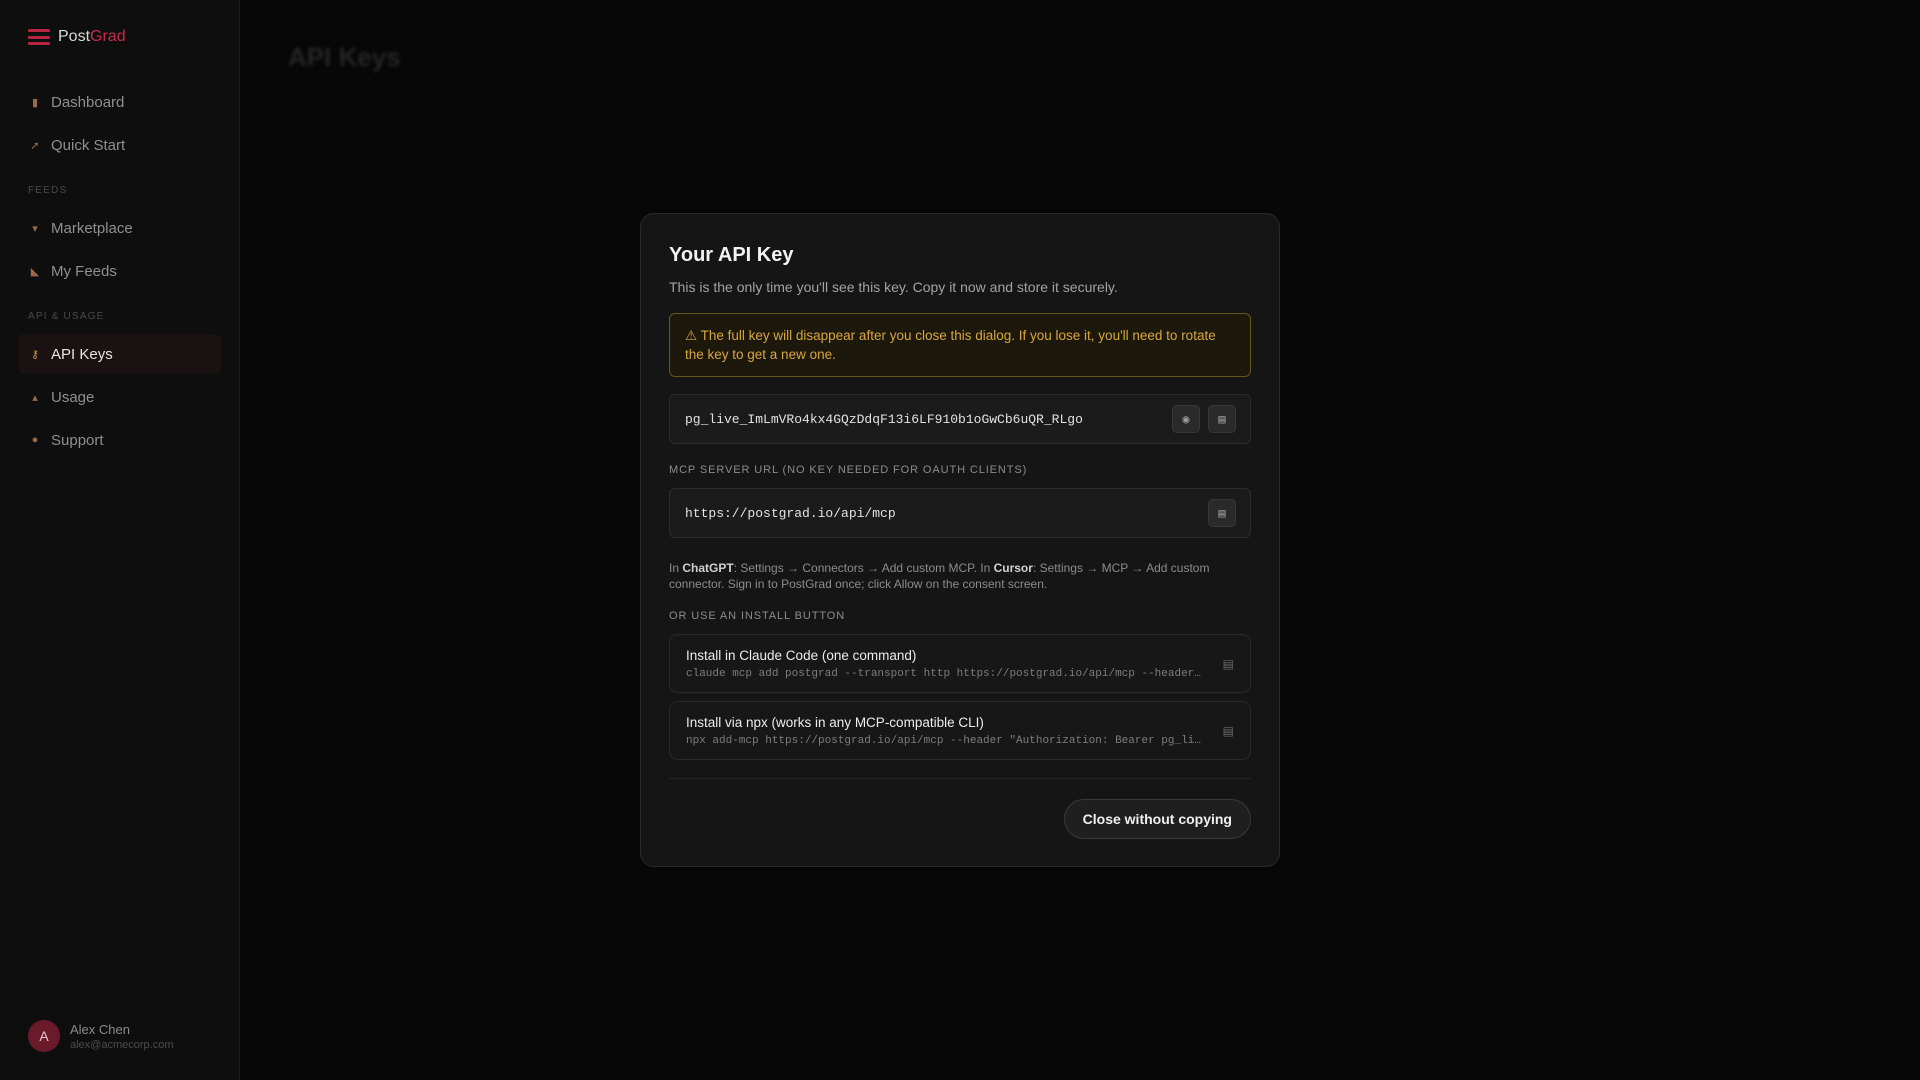 This screenshot has height=1080, width=1920. What do you see at coordinates (88, 102) in the screenshot?
I see `sidebar-item-label: Dashboard` at bounding box center [88, 102].